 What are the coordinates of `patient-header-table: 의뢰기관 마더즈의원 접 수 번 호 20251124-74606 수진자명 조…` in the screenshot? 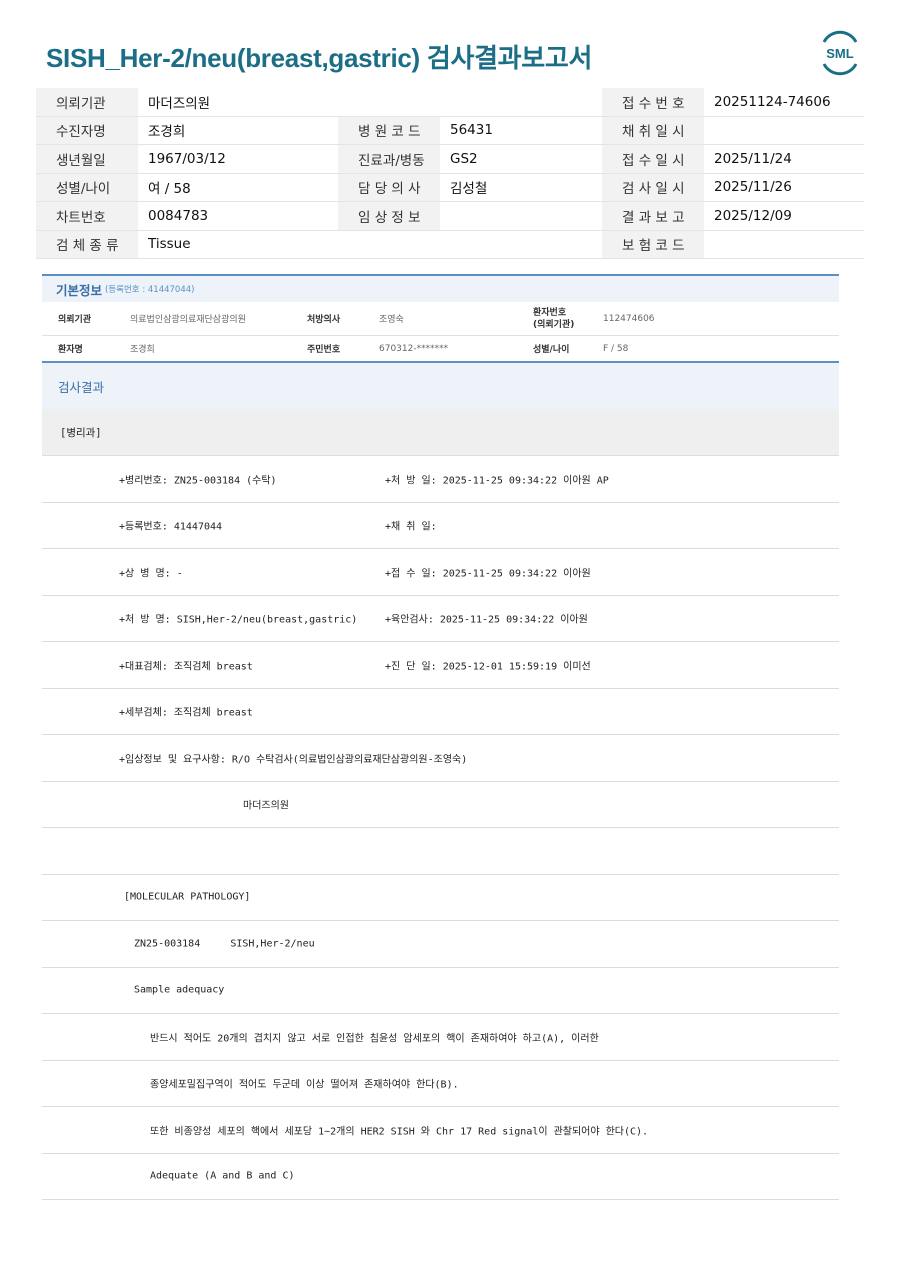 It's located at (450, 173).